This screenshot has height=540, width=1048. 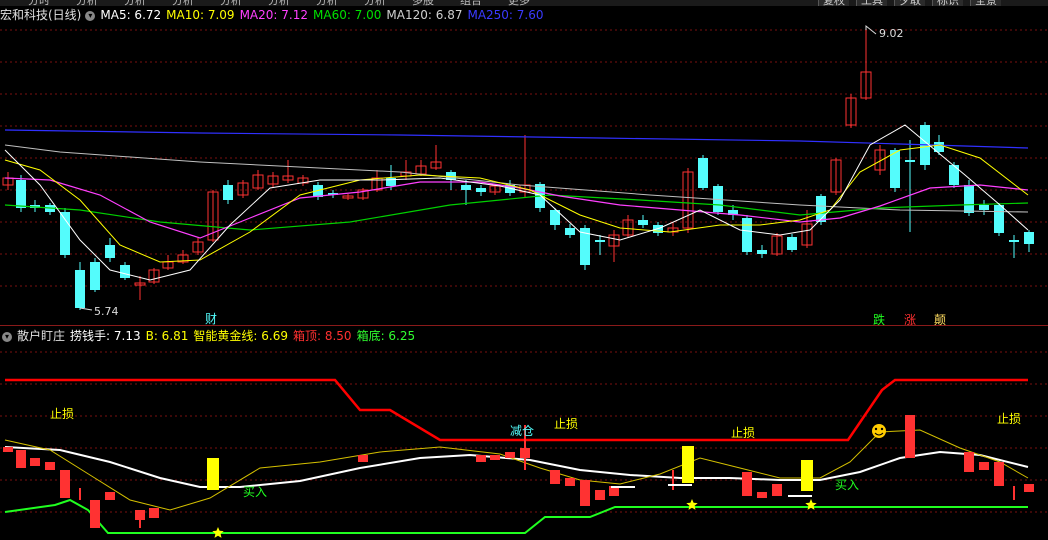 What do you see at coordinates (86, 309) in the screenshot?
I see `low-marker` at bounding box center [86, 309].